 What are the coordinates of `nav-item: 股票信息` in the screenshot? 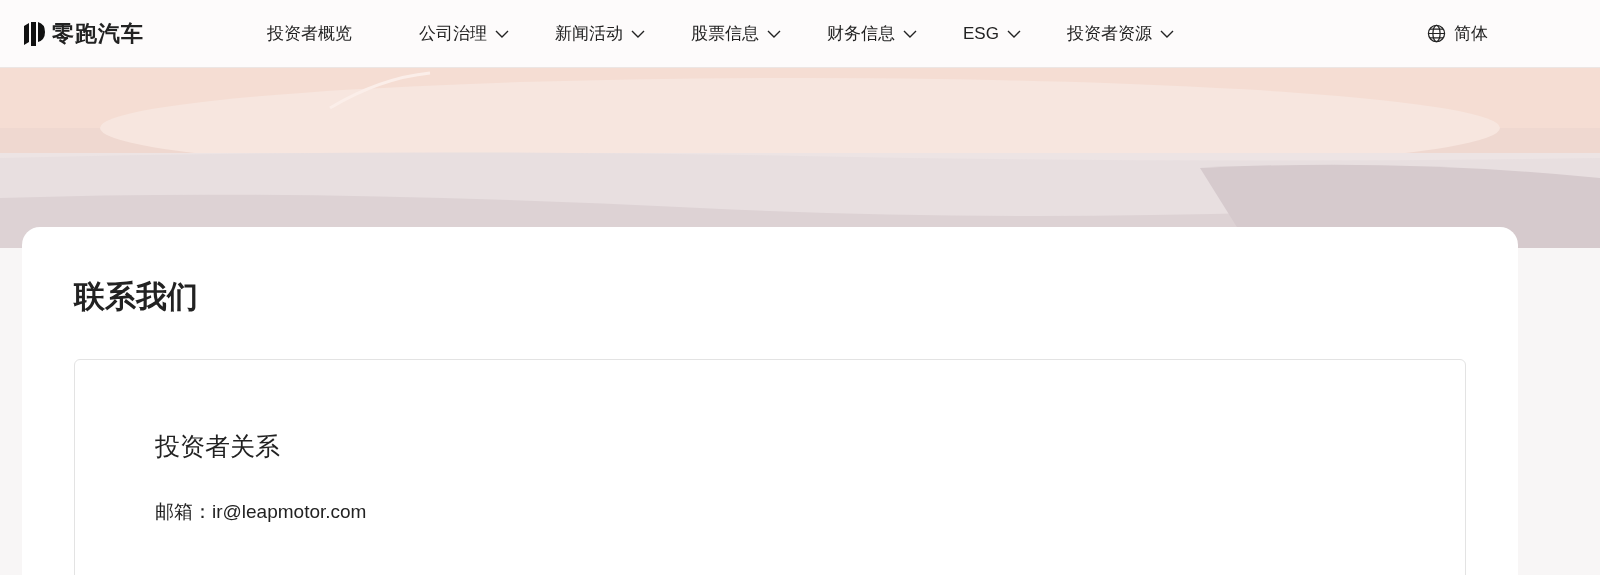 It's located at (736, 33).